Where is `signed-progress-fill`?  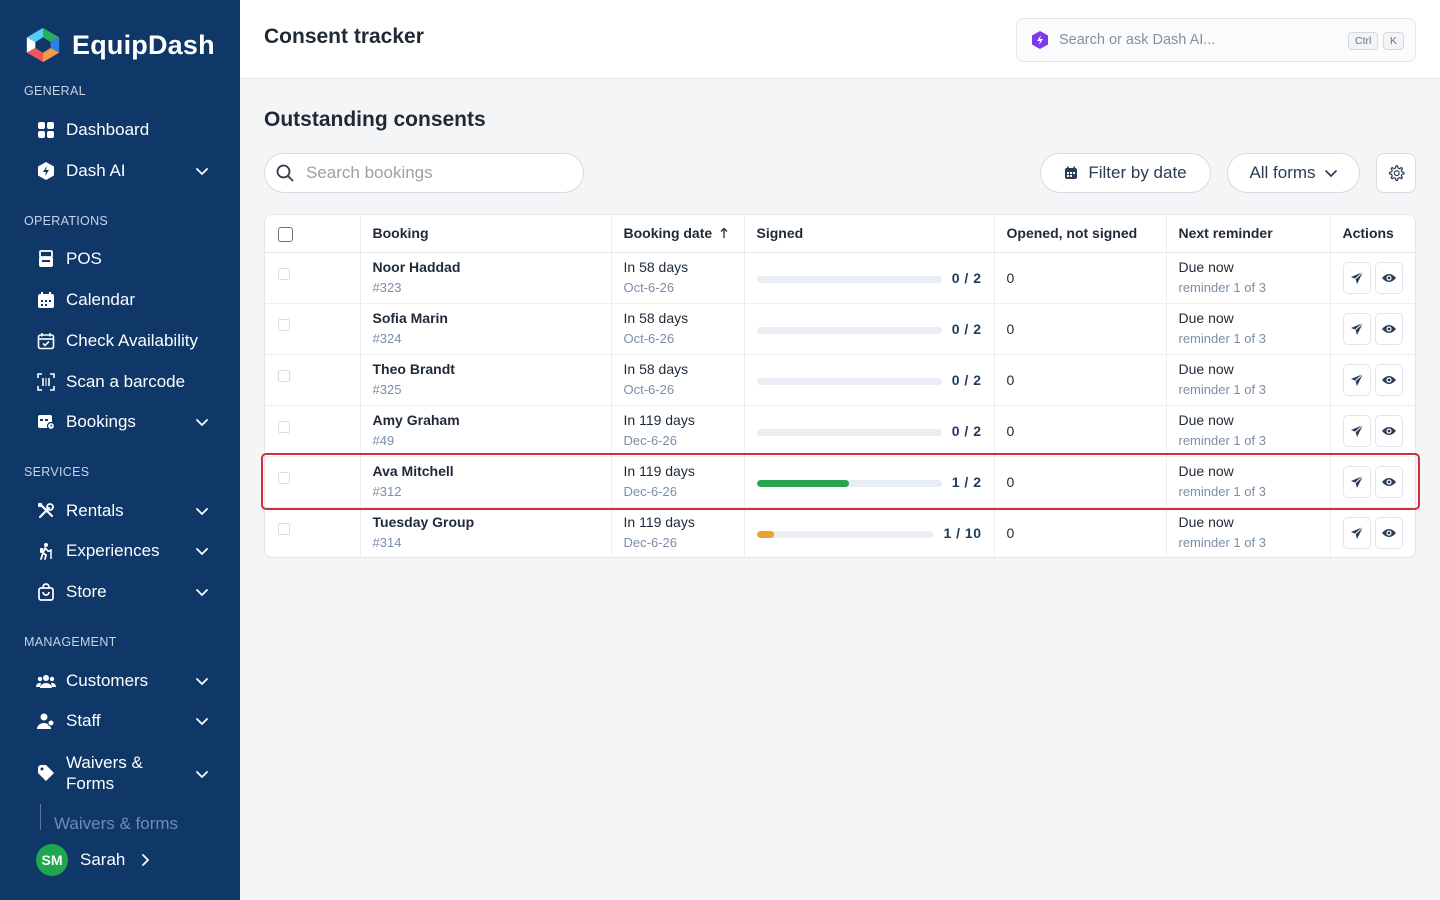
signed-progress-fill is located at coordinates (803, 483).